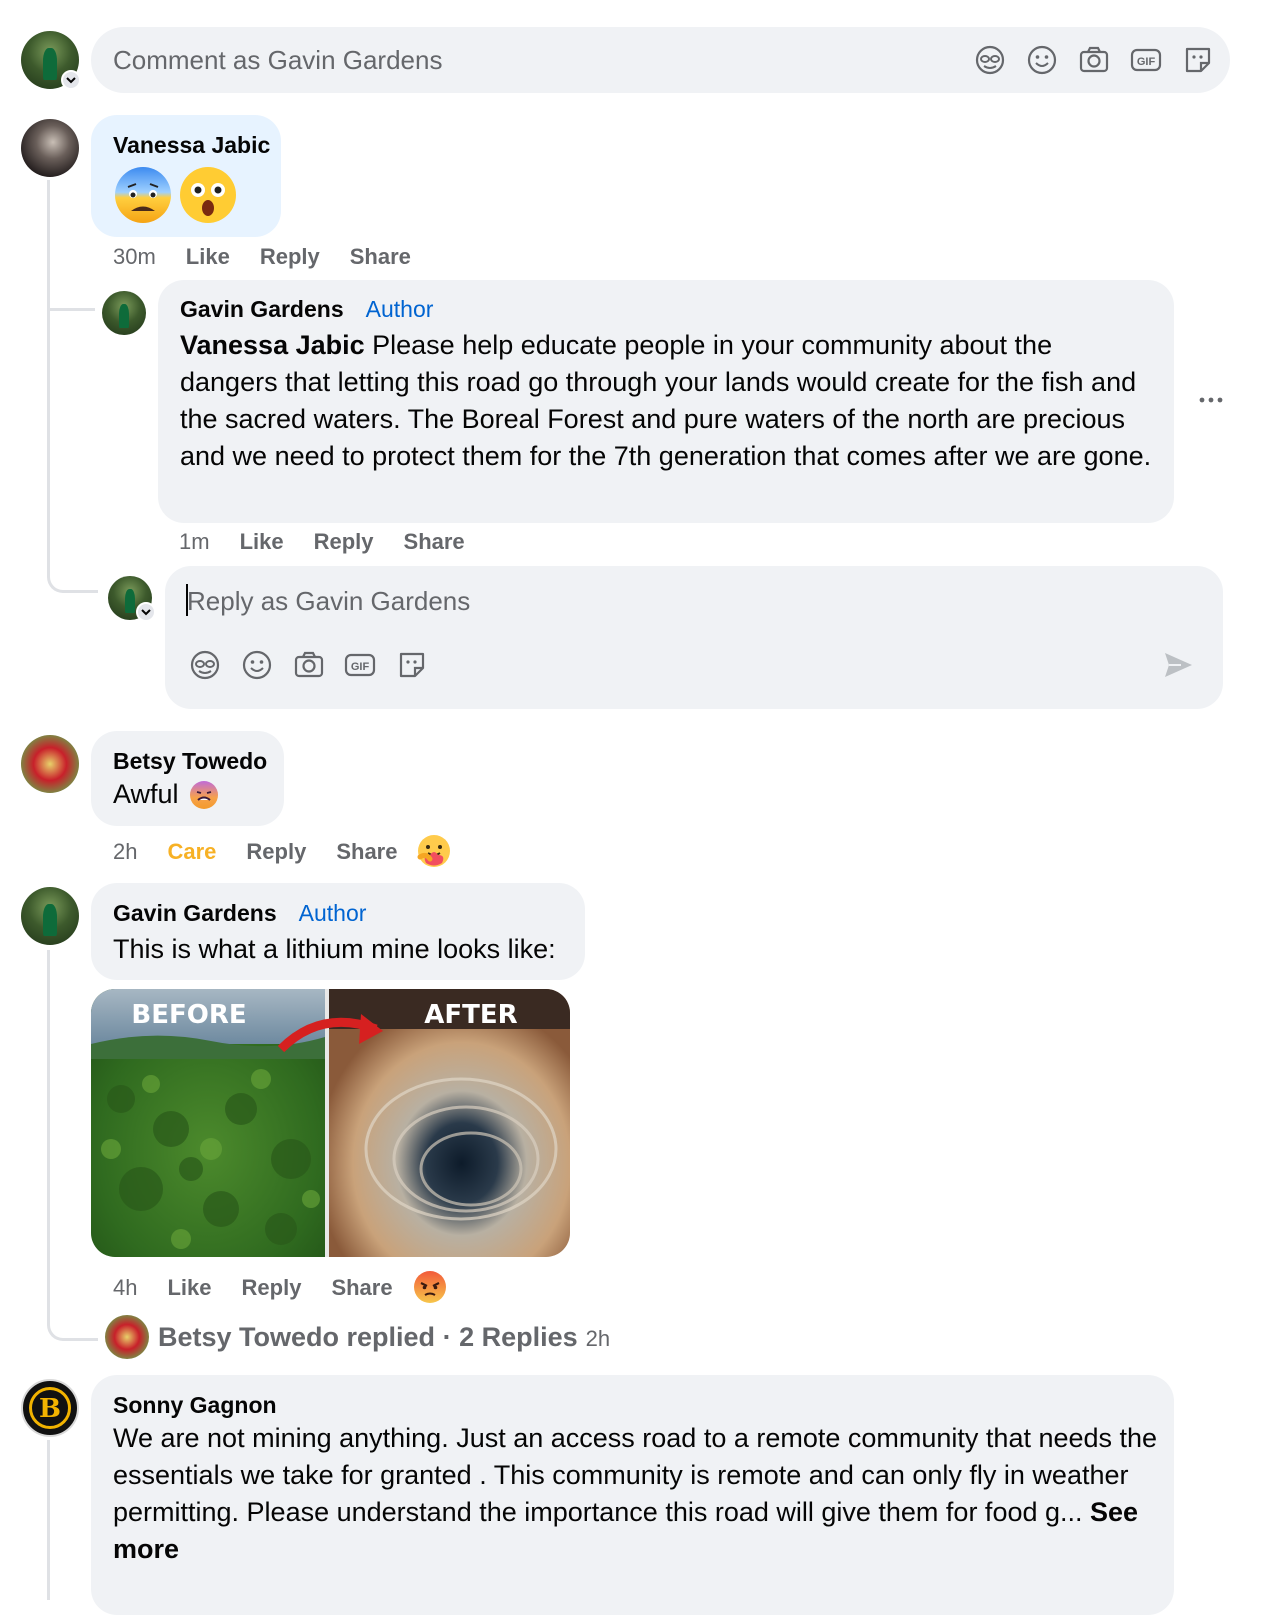 Image resolution: width=1280 pixels, height=1615 pixels. I want to click on comment-placeholder: Comment as Gavin Gardens, so click(278, 60).